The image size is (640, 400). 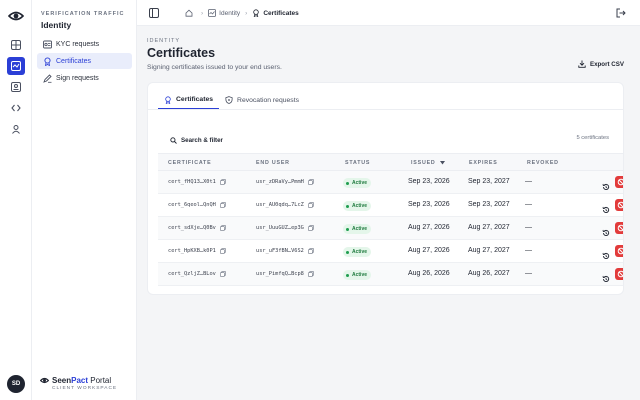 What do you see at coordinates (16, 16) in the screenshot?
I see `eye-logo-icon` at bounding box center [16, 16].